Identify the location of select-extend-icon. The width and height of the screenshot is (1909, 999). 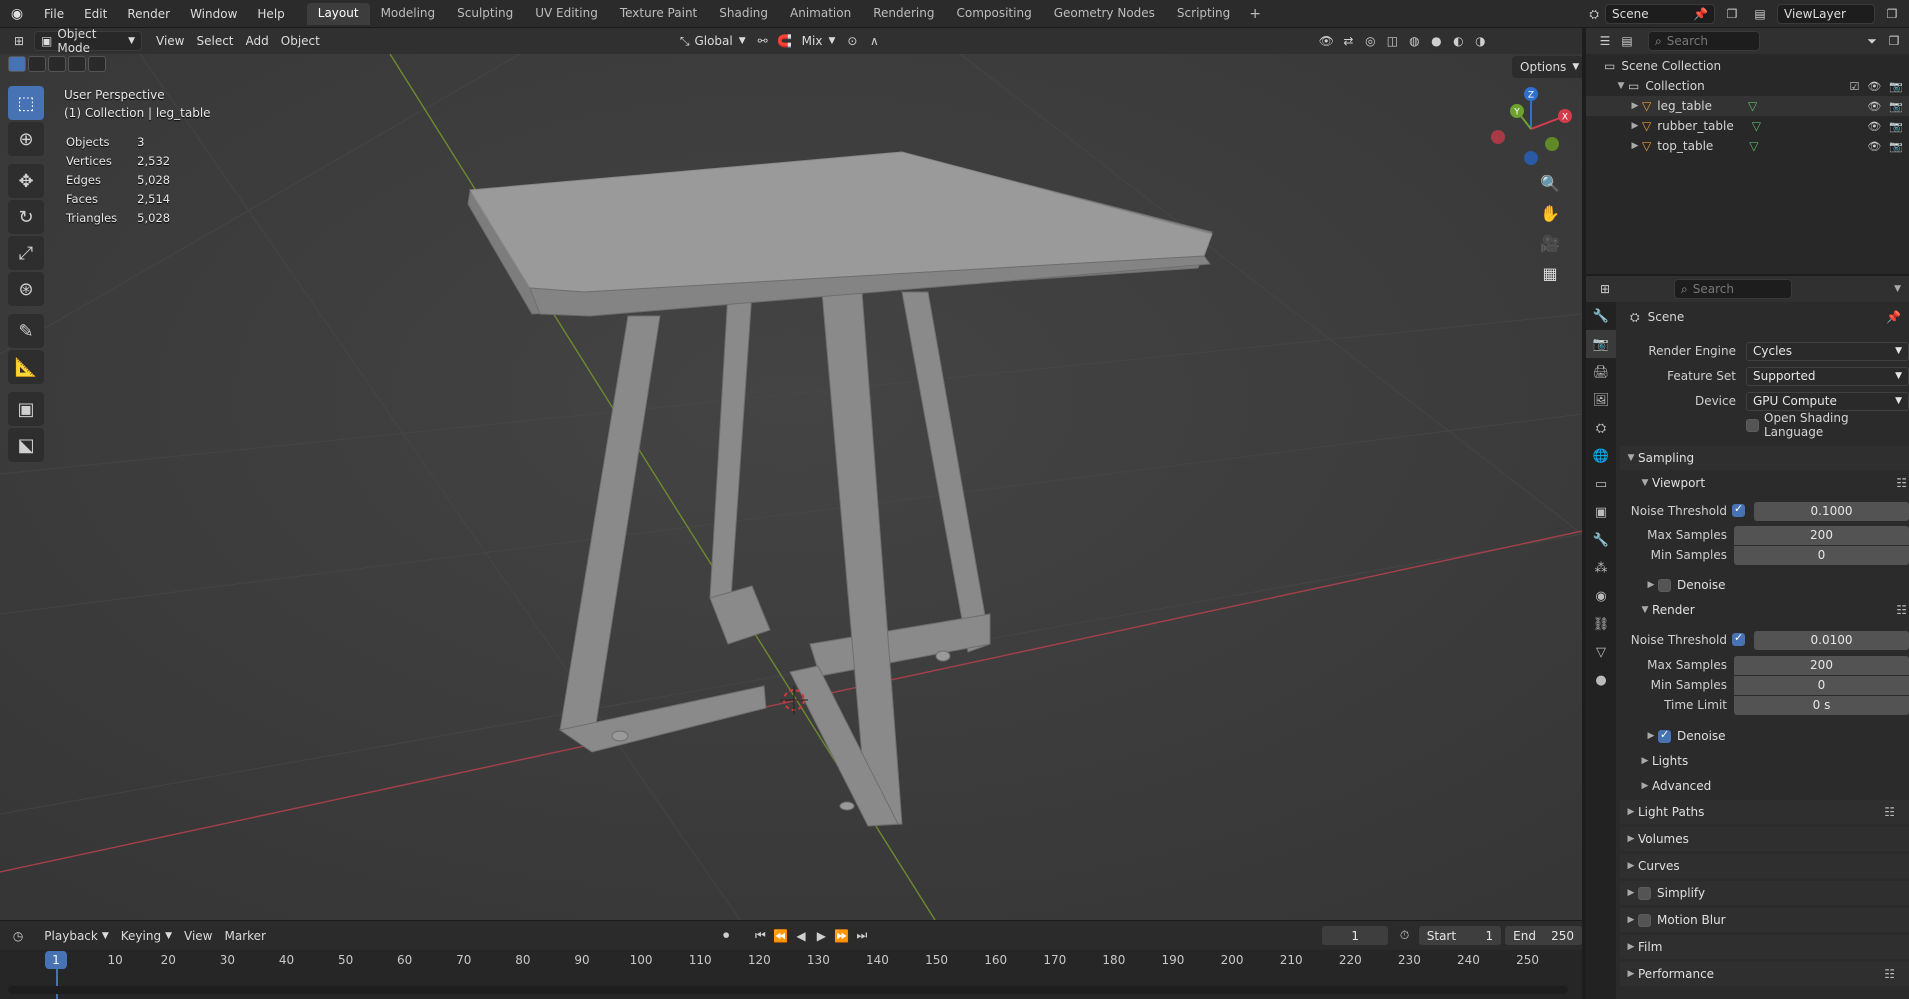
(37, 64).